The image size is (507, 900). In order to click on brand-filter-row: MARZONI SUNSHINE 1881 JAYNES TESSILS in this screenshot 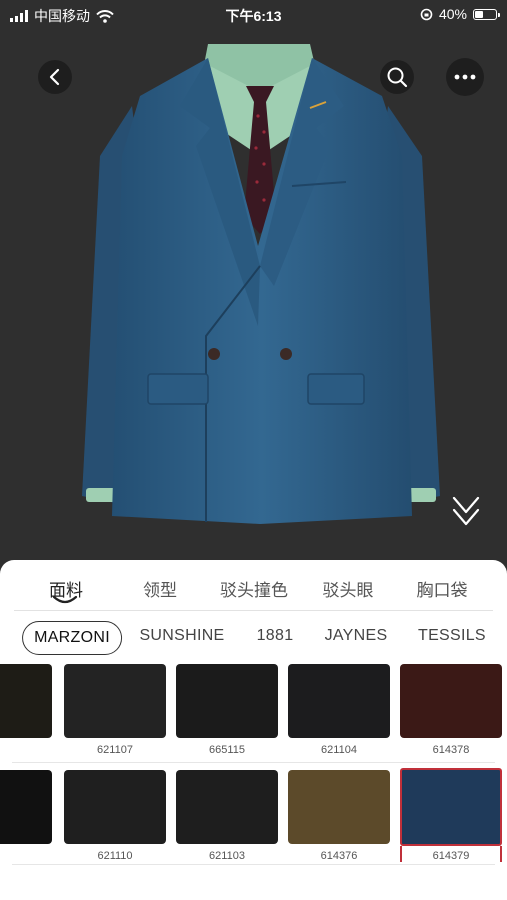, I will do `click(253, 639)`.